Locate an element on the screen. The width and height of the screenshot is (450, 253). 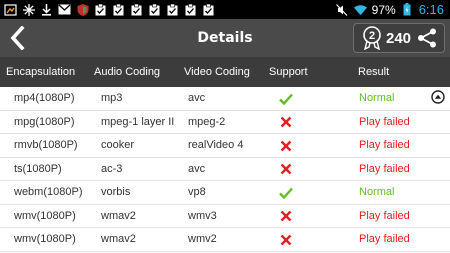
cell-audio-coding: vorbis is located at coordinates (116, 192).